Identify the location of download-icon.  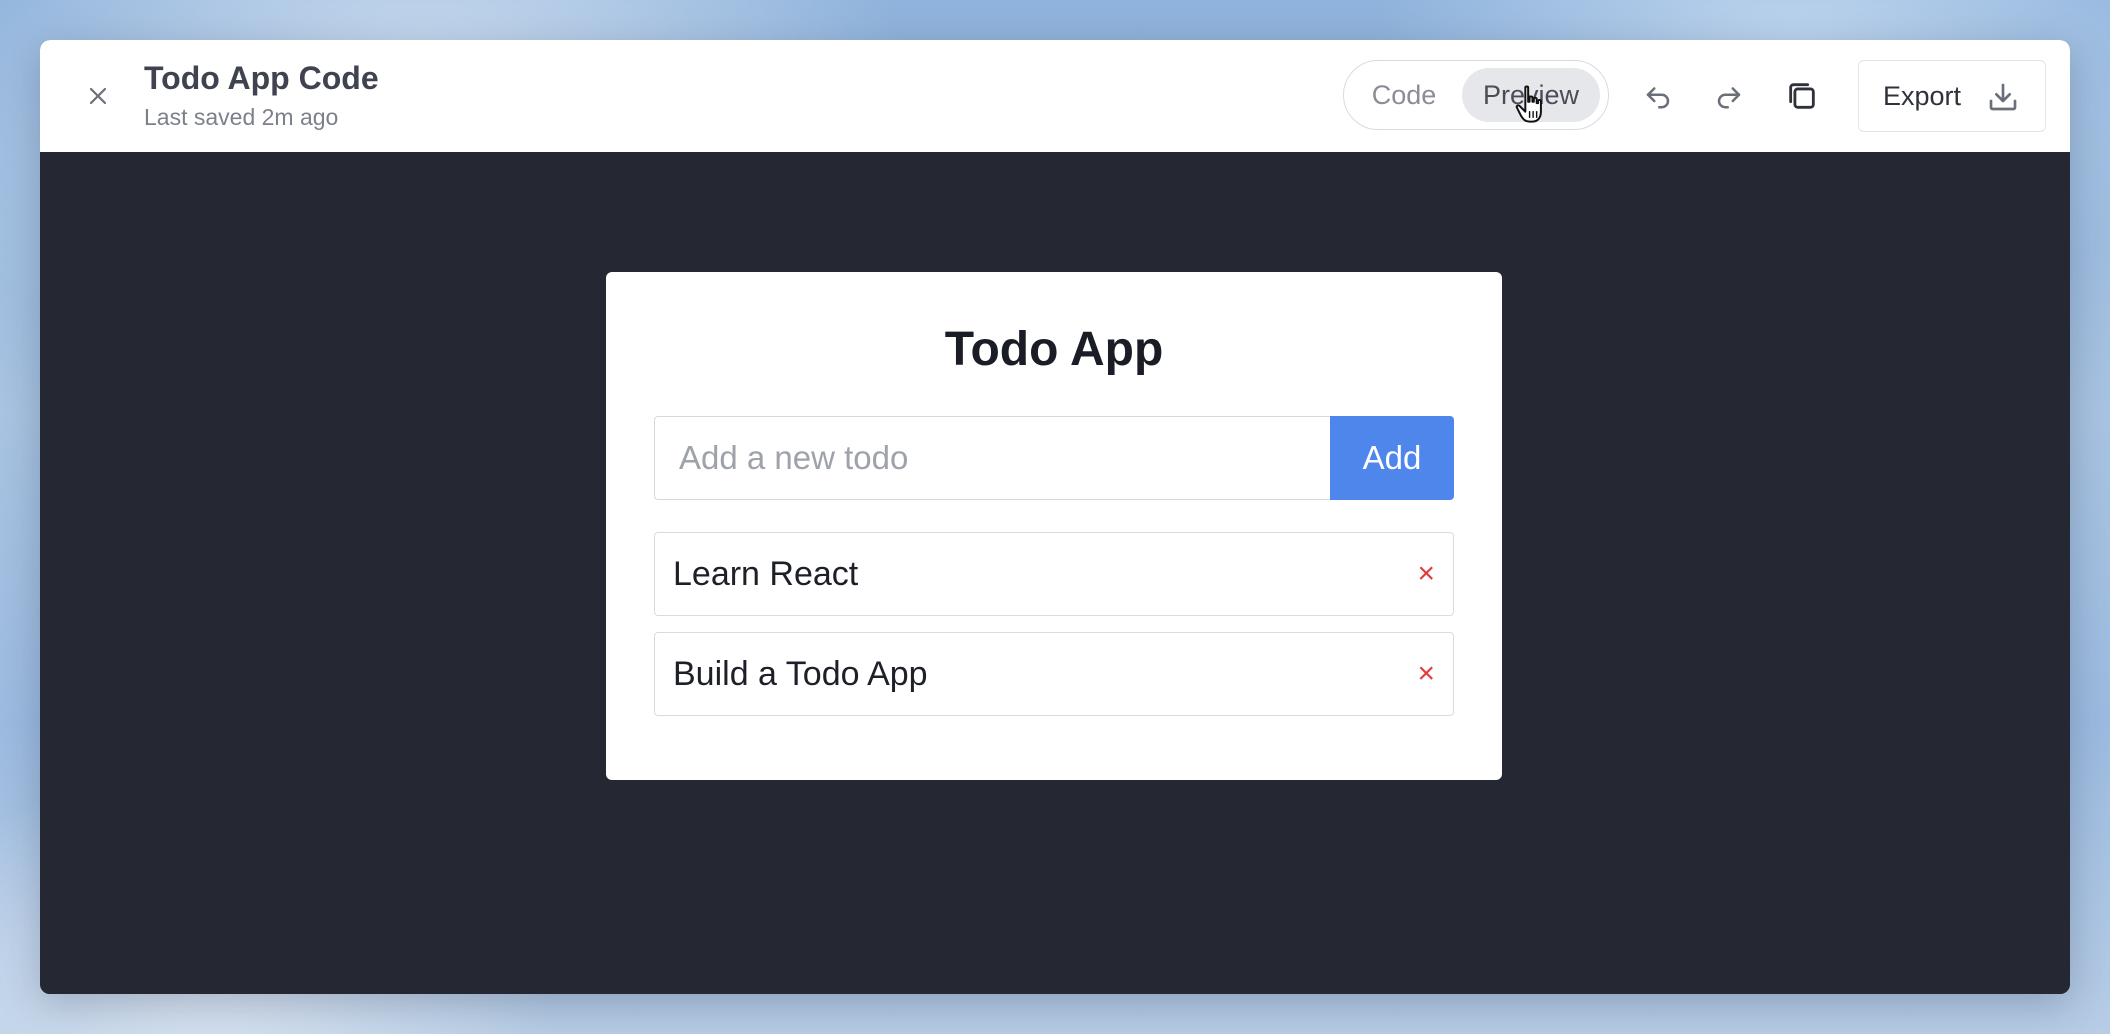
(2003, 97).